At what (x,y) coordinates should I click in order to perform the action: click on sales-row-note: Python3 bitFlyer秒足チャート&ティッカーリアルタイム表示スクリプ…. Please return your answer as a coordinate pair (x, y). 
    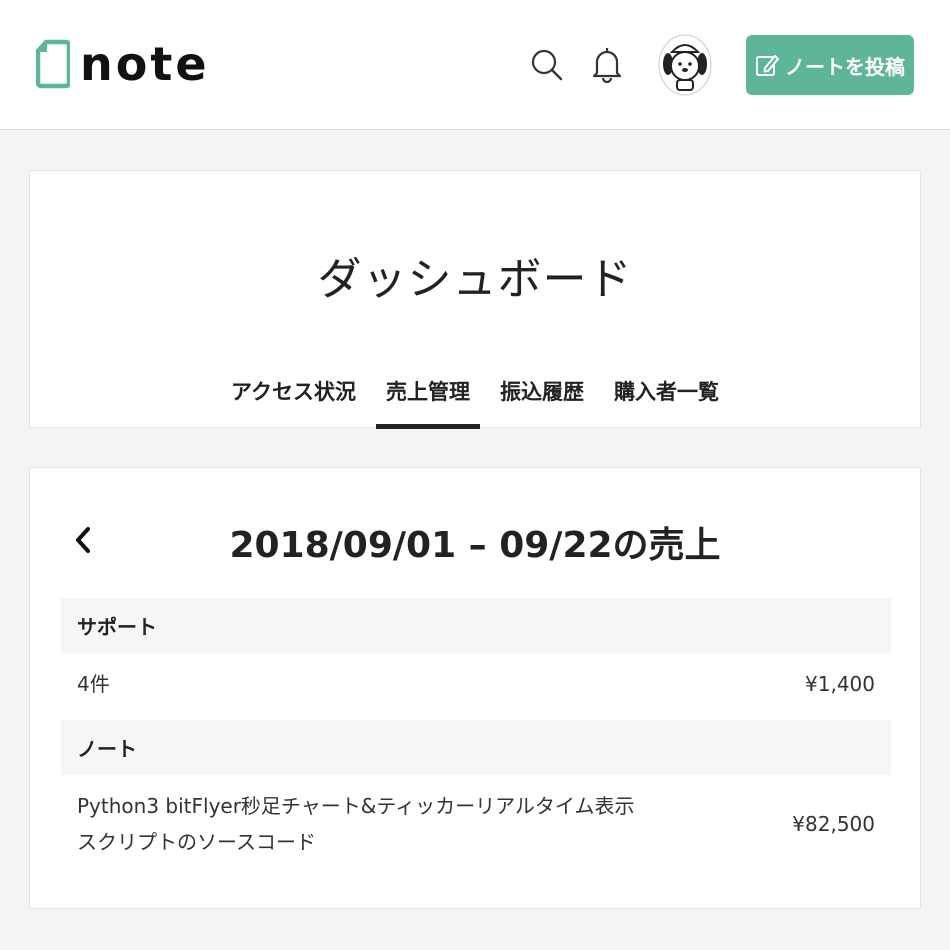
    Looking at the image, I should click on (476, 824).